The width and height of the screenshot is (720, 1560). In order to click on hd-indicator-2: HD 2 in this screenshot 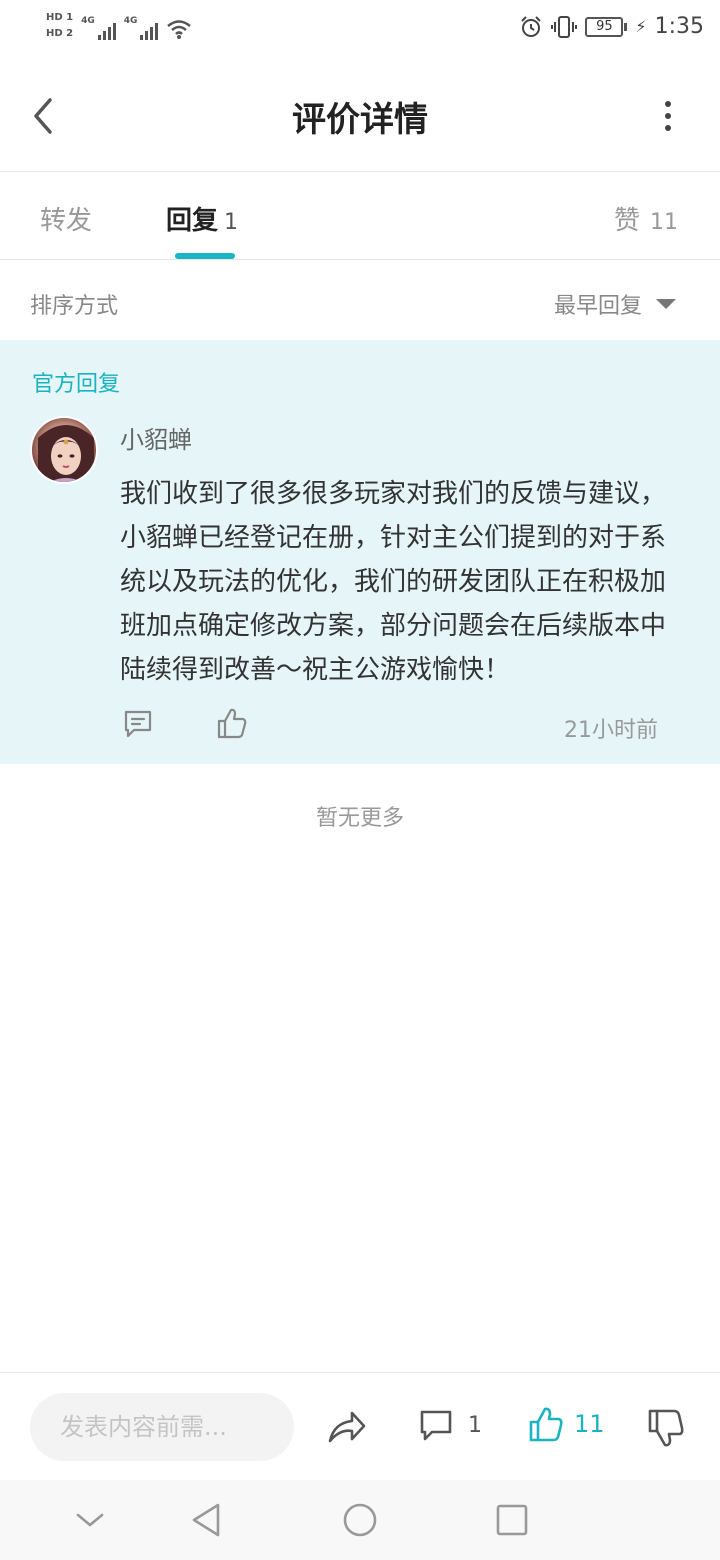, I will do `click(60, 33)`.